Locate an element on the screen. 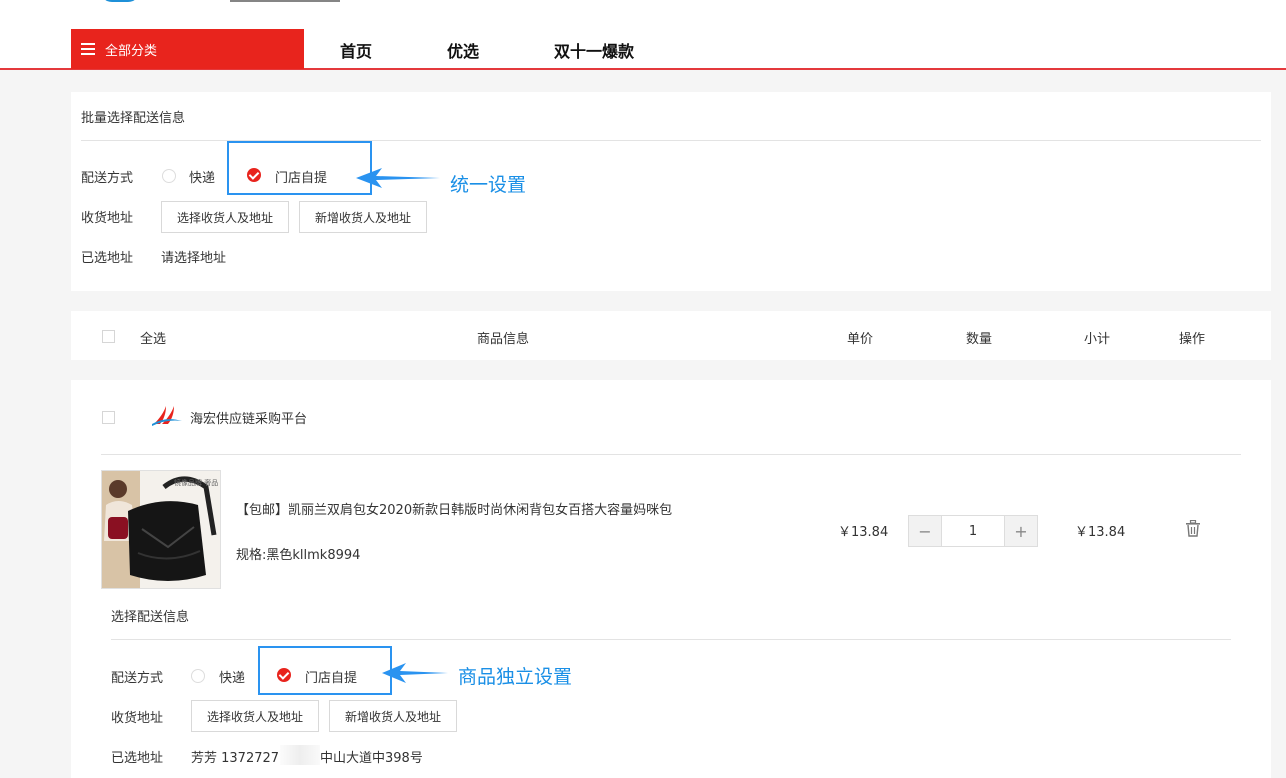  col-actions: 操作 is located at coordinates (1192, 339).